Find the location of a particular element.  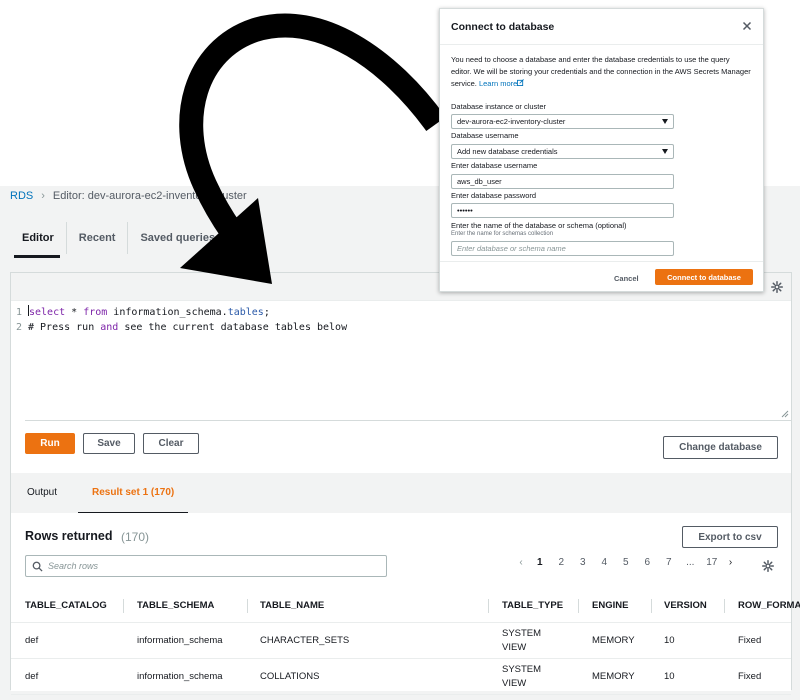

username-input is located at coordinates (562, 181).